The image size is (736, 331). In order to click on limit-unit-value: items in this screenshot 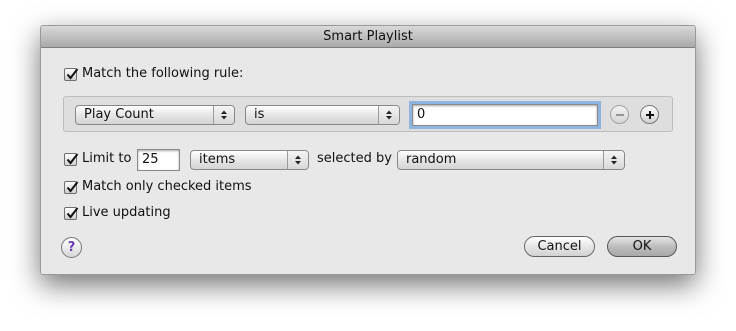, I will do `click(217, 159)`.